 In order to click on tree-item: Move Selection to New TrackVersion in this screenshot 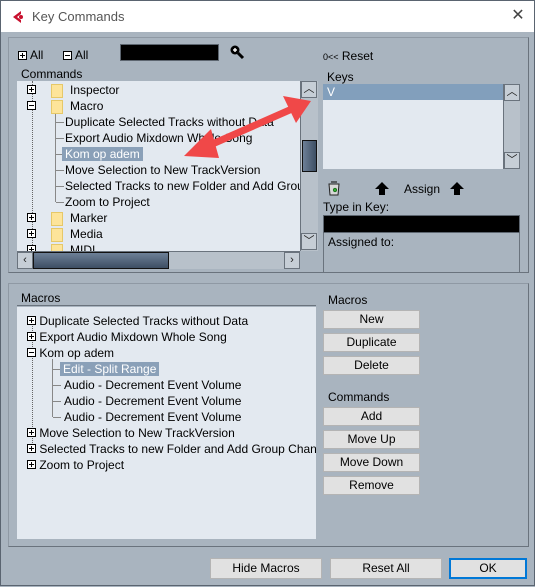, I will do `click(162, 170)`.